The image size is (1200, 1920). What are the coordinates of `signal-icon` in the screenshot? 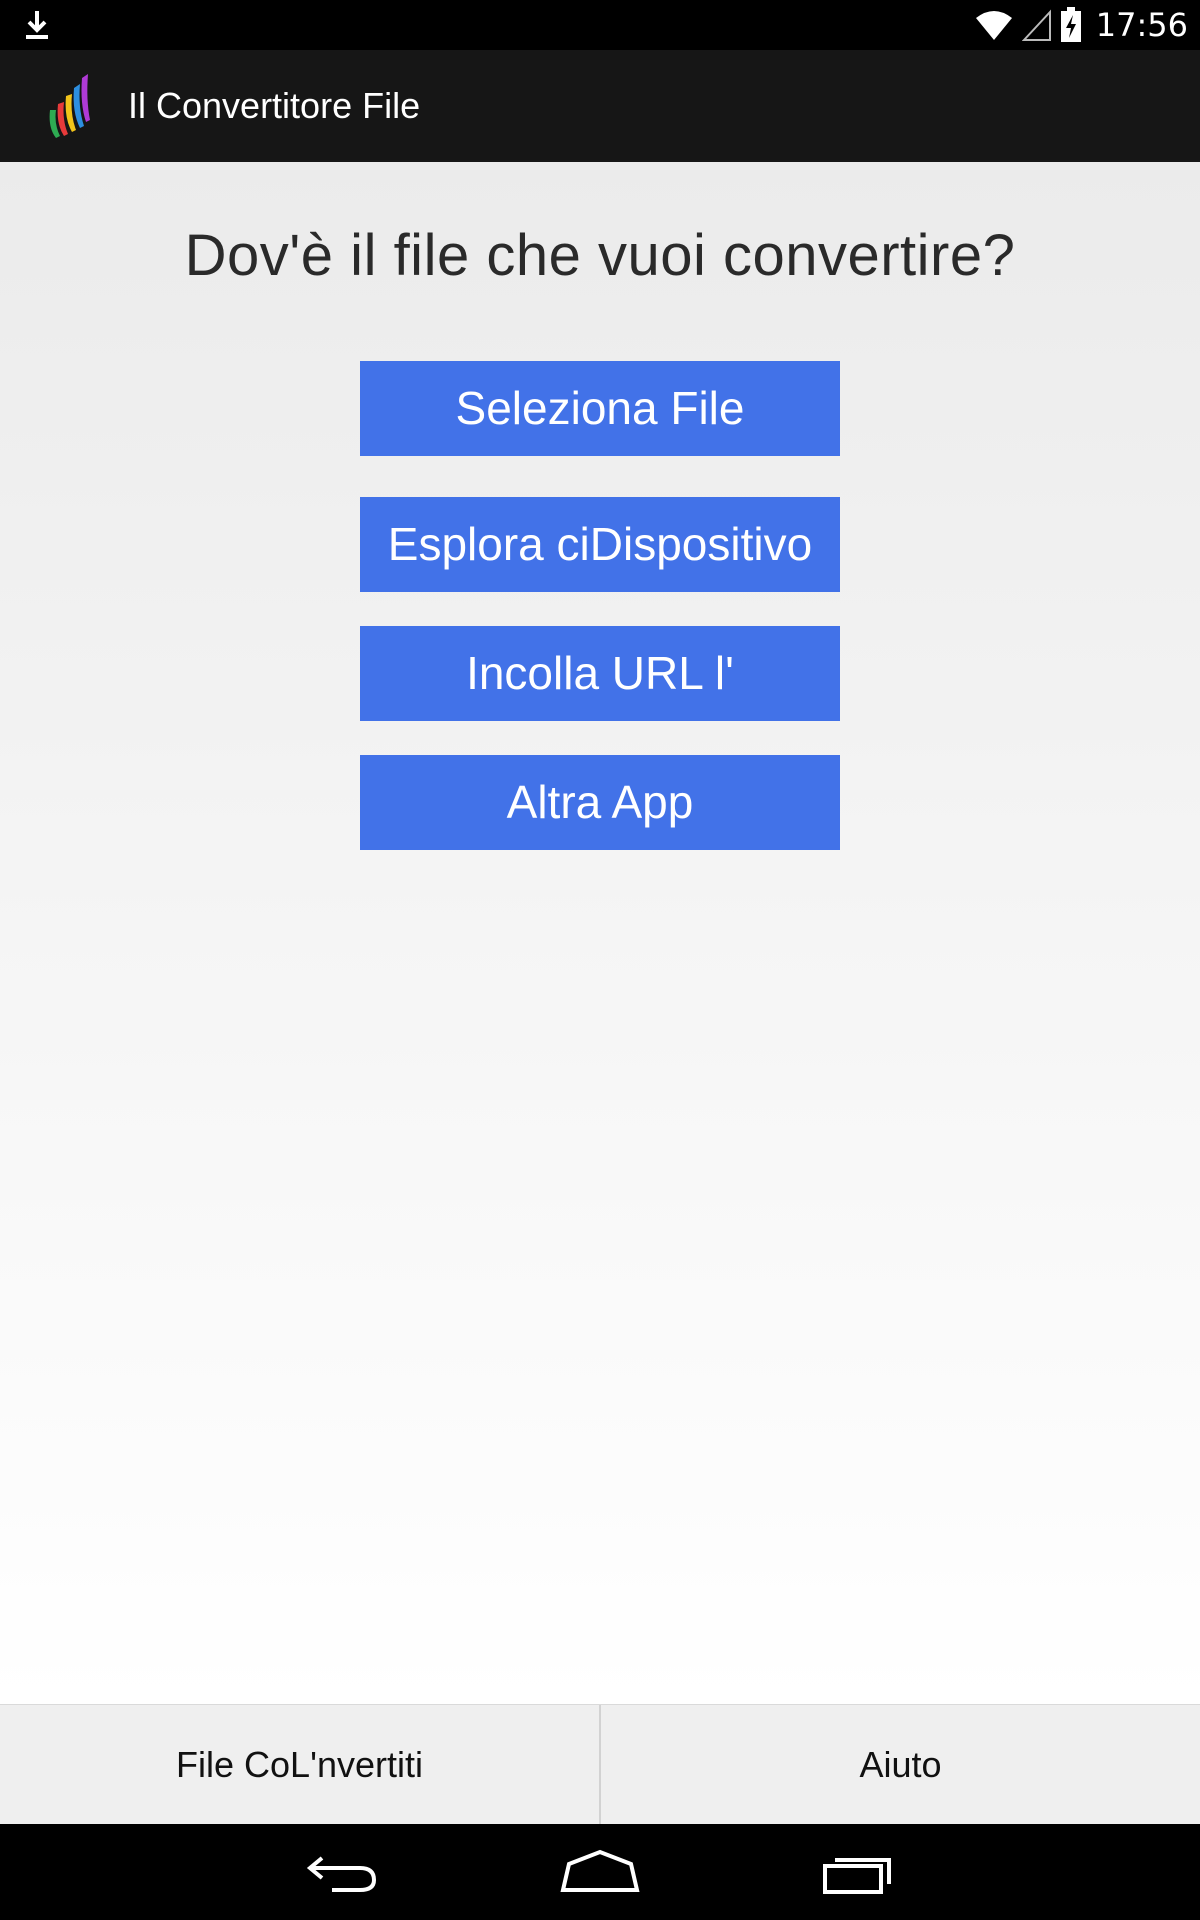 It's located at (1036, 25).